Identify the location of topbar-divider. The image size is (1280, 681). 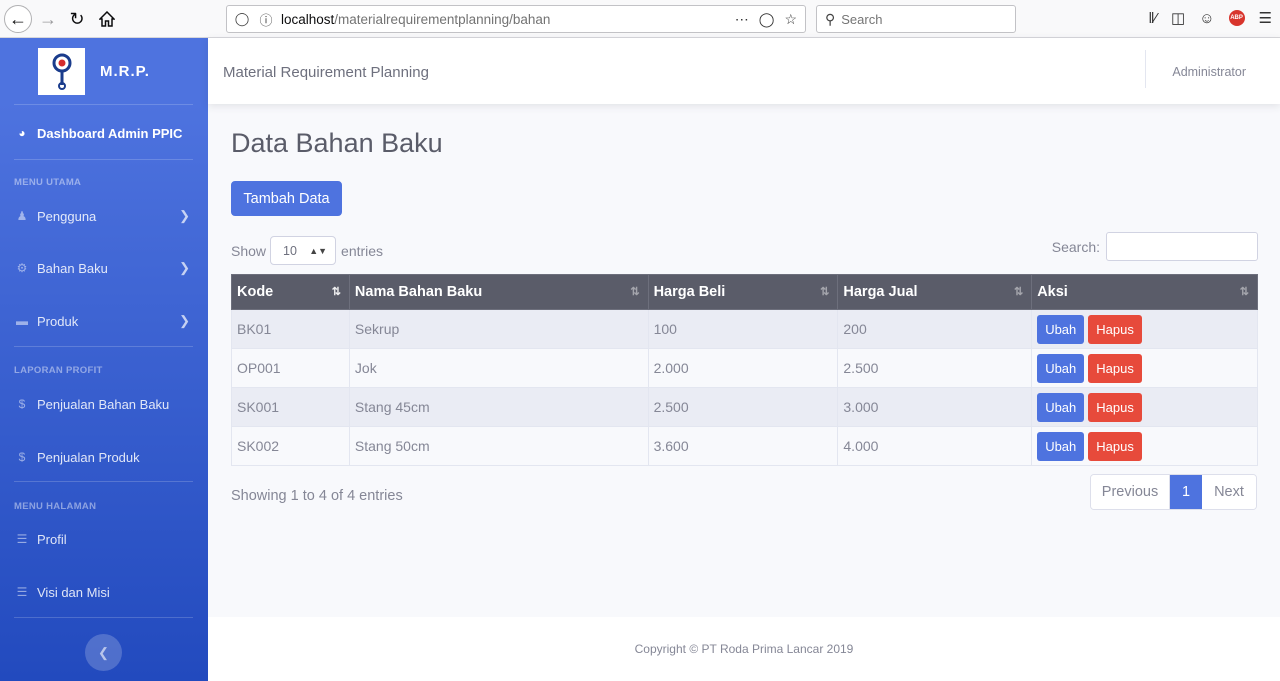
(1145, 69).